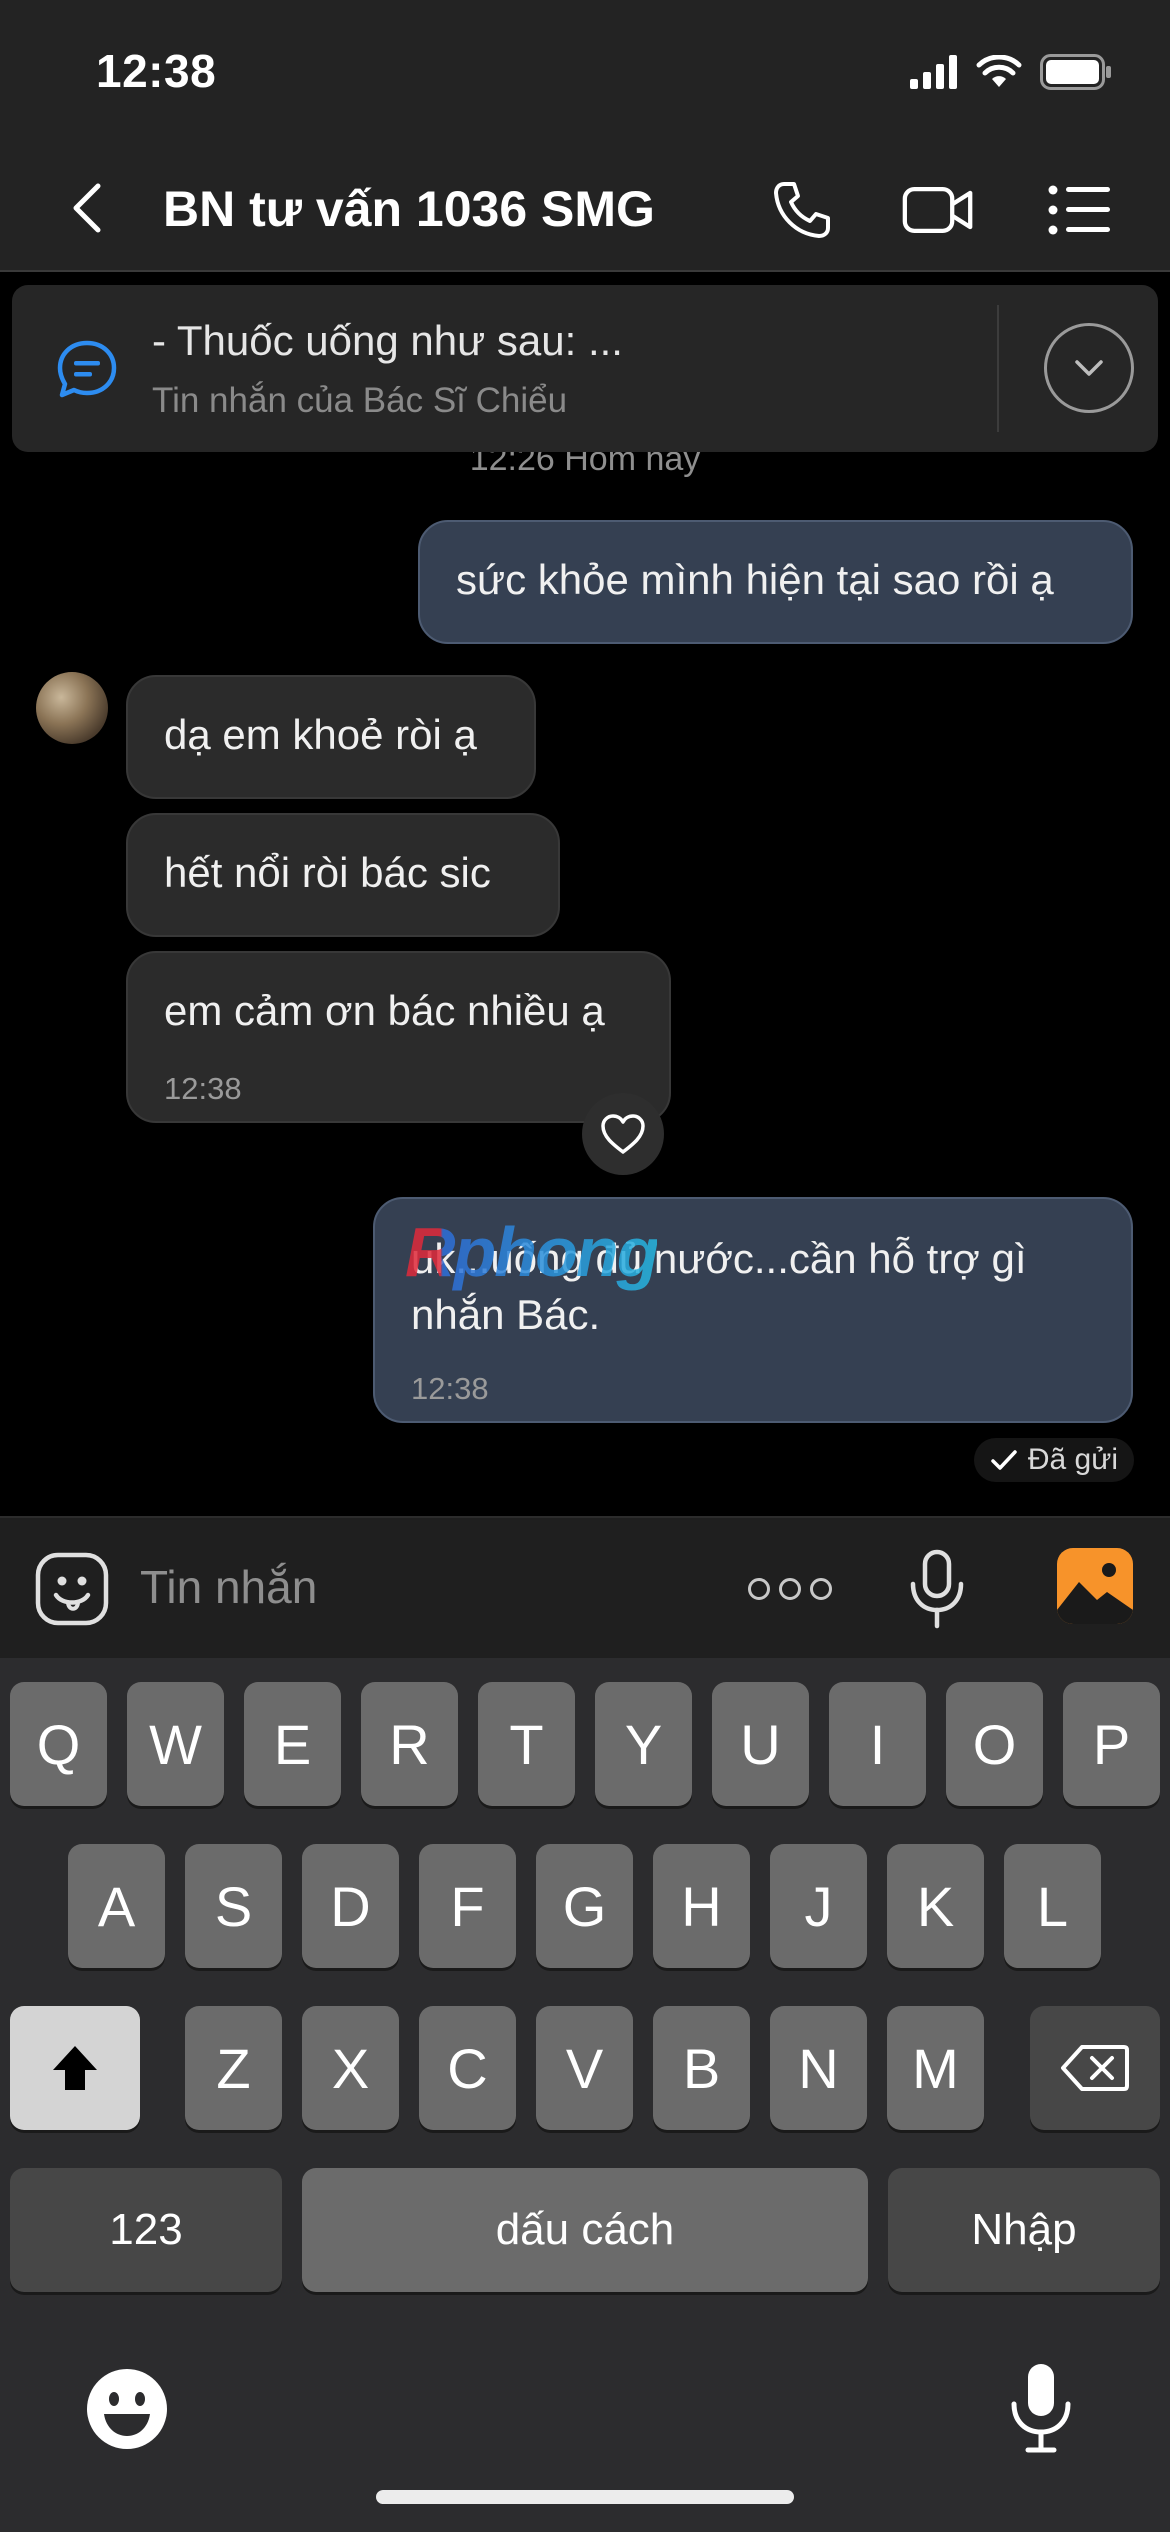 The width and height of the screenshot is (1170, 2532). Describe the element at coordinates (384, 1010) in the screenshot. I see `message-text: em cảm ơn bác nhiều ạ` at that location.